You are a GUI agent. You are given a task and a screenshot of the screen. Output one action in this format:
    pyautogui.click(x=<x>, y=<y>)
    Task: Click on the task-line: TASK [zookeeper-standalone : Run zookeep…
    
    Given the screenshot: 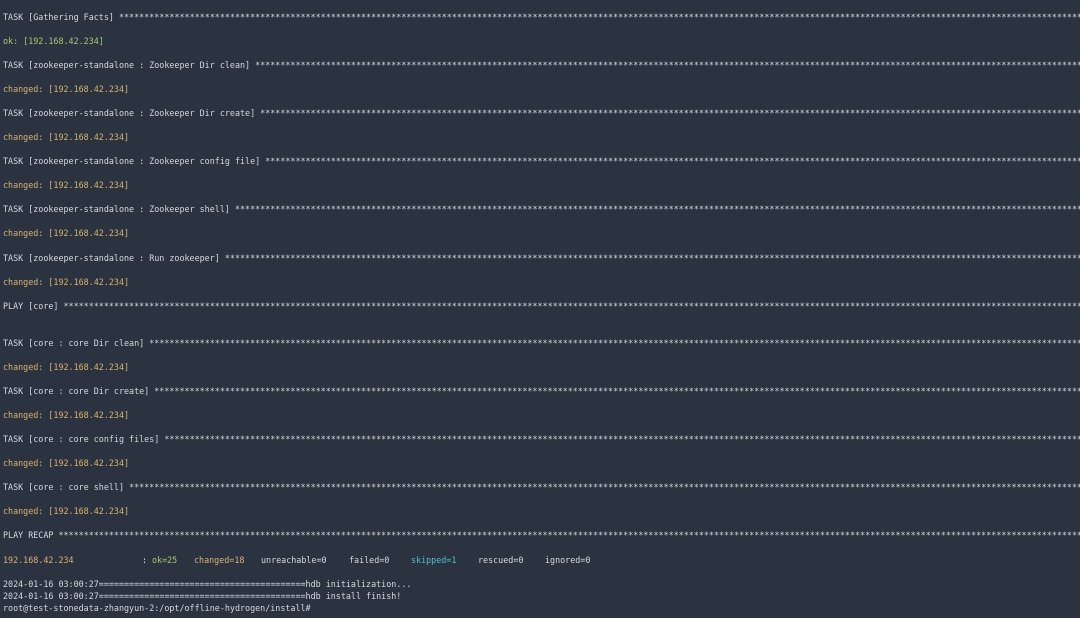 What is the action you would take?
    pyautogui.click(x=541, y=258)
    